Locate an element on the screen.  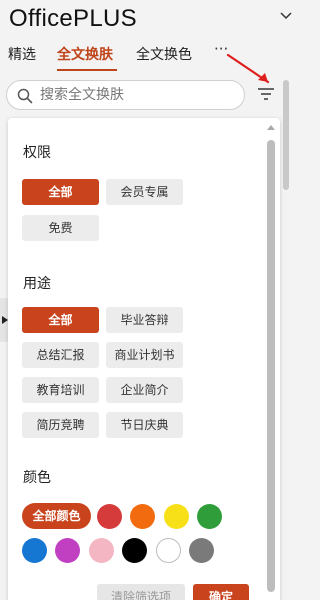
usage-option-festival: 节日庆典 is located at coordinates (144, 425).